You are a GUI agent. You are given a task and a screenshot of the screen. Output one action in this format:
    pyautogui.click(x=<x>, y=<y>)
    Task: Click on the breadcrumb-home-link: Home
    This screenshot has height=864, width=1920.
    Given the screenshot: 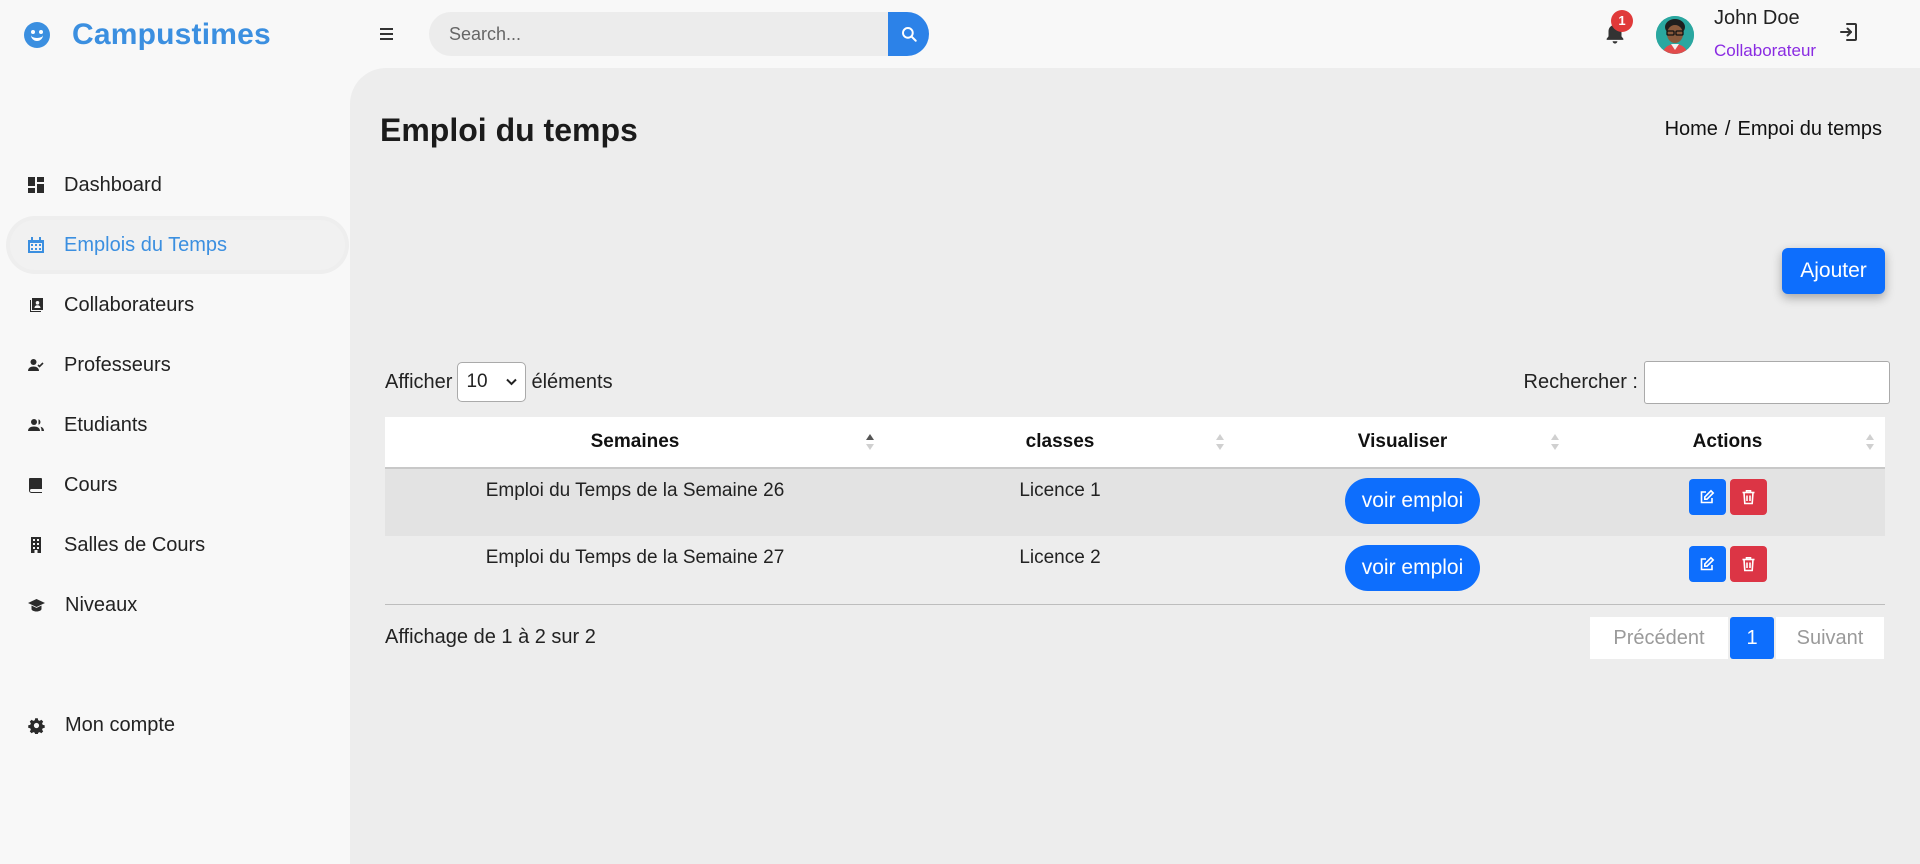 What is the action you would take?
    pyautogui.click(x=1691, y=129)
    